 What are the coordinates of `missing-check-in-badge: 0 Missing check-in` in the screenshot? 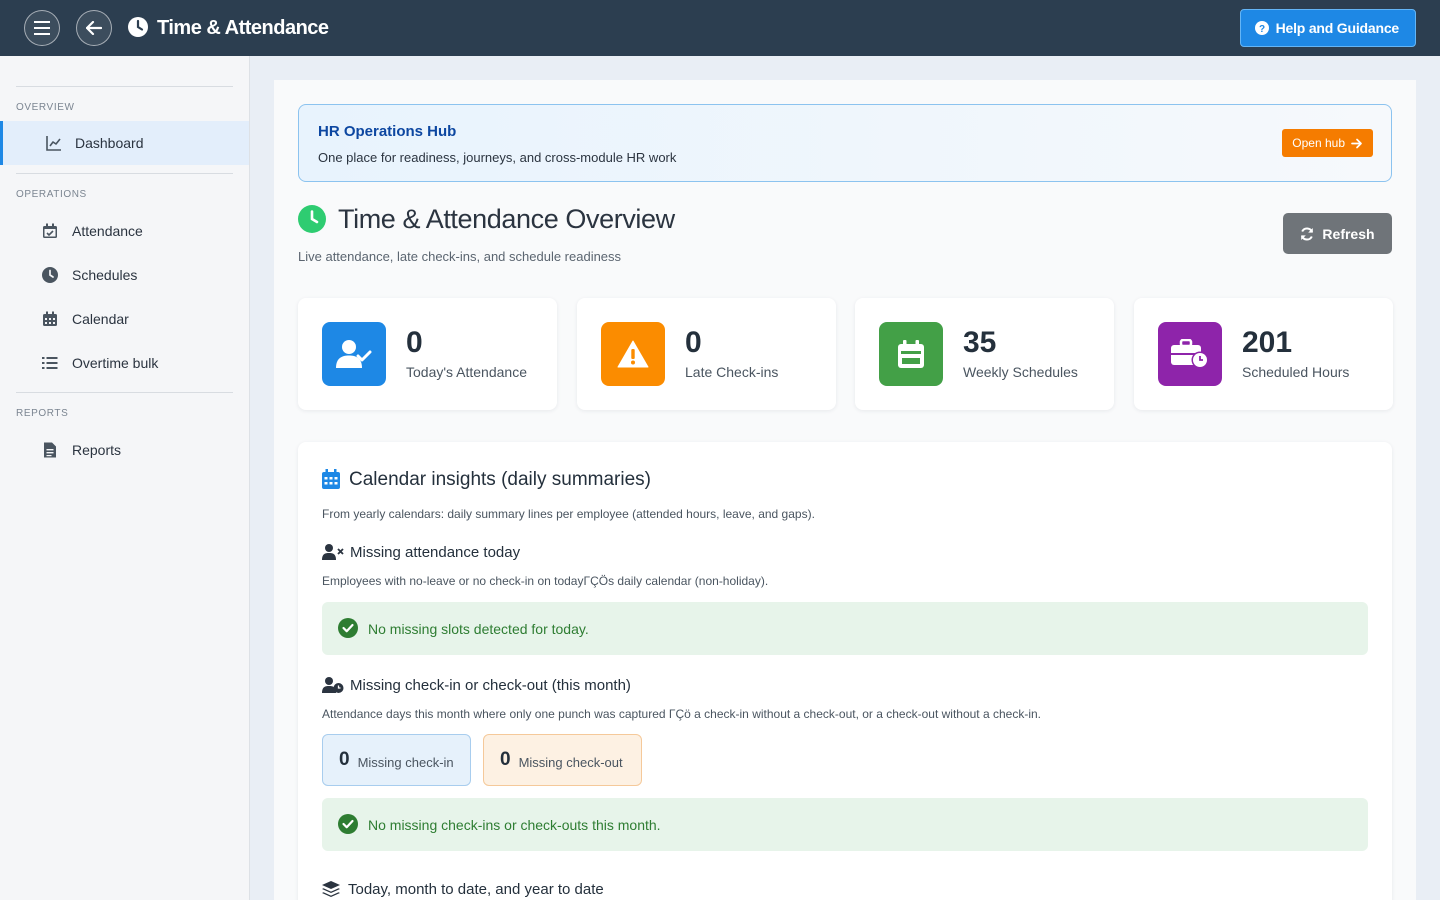 It's located at (396, 760).